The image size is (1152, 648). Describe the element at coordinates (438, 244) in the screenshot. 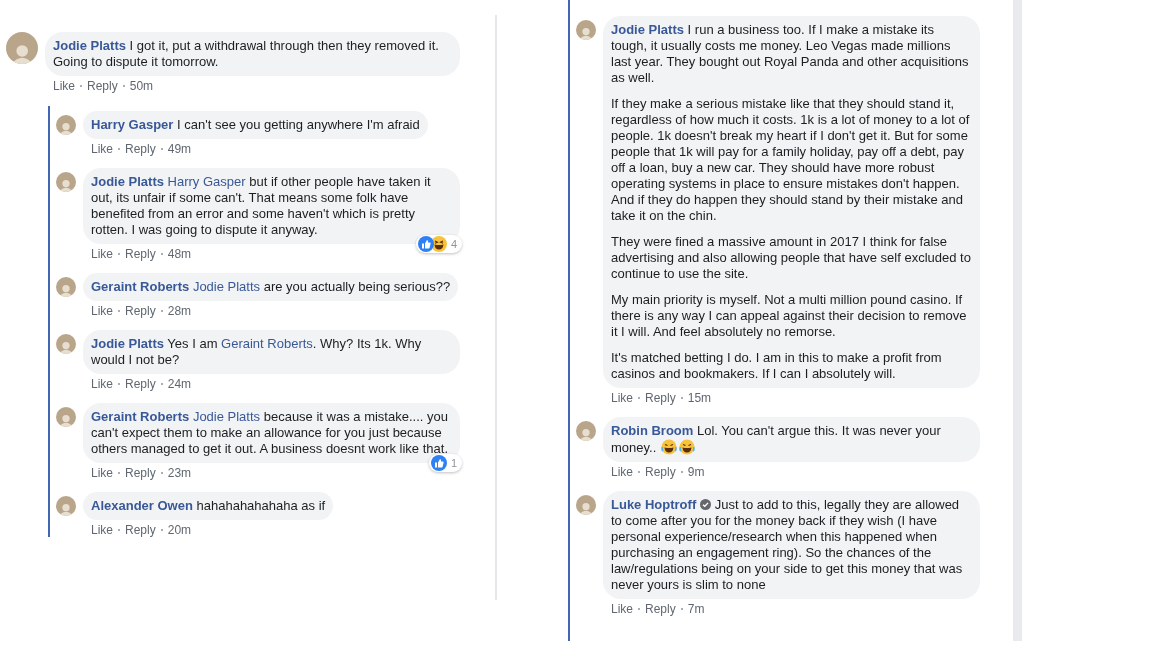

I see `laughing-face-icon` at that location.